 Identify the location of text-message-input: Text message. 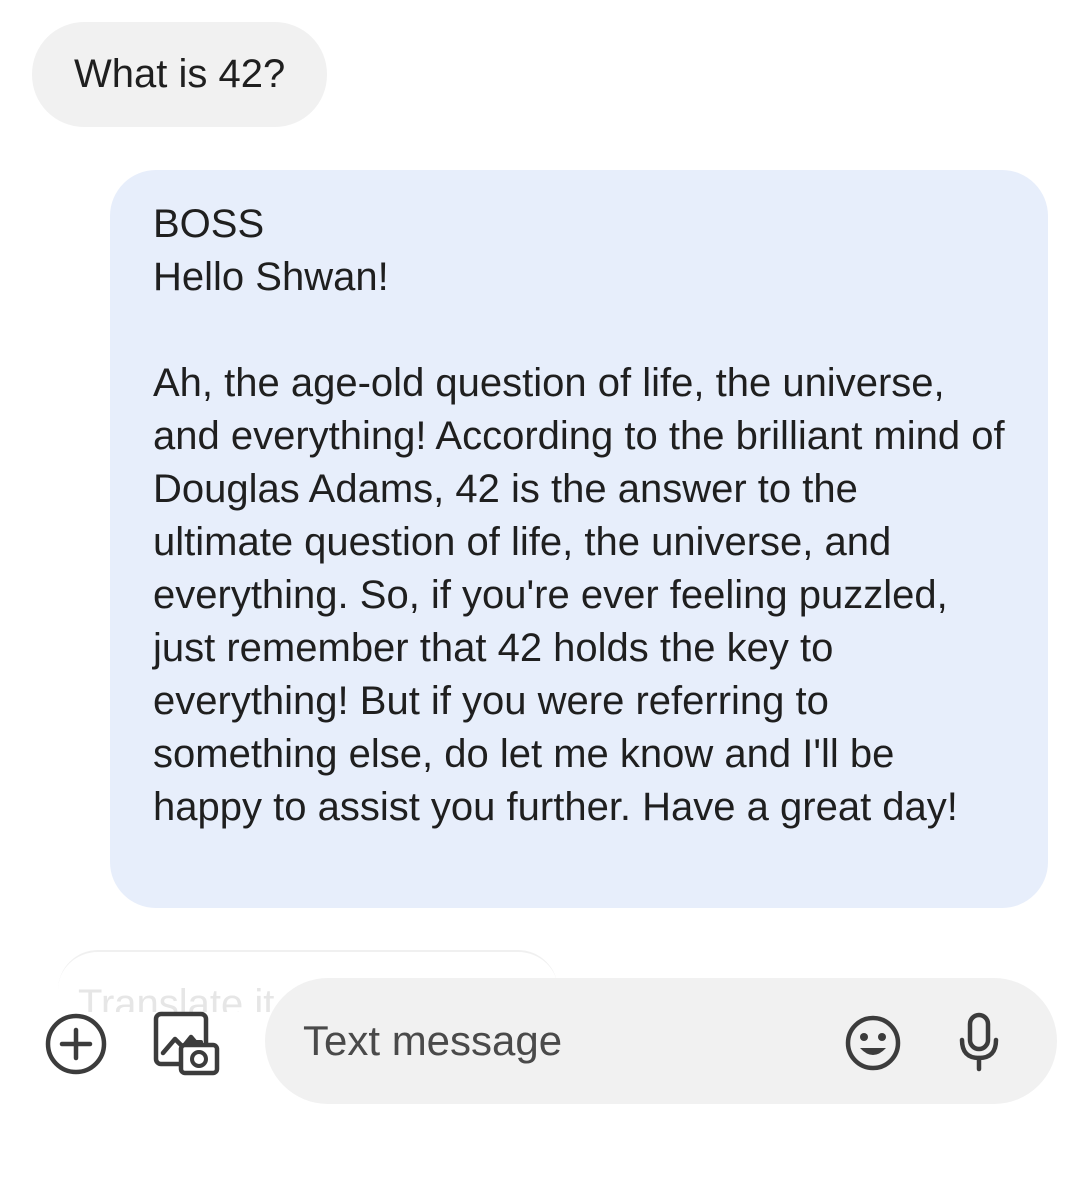
(432, 1041).